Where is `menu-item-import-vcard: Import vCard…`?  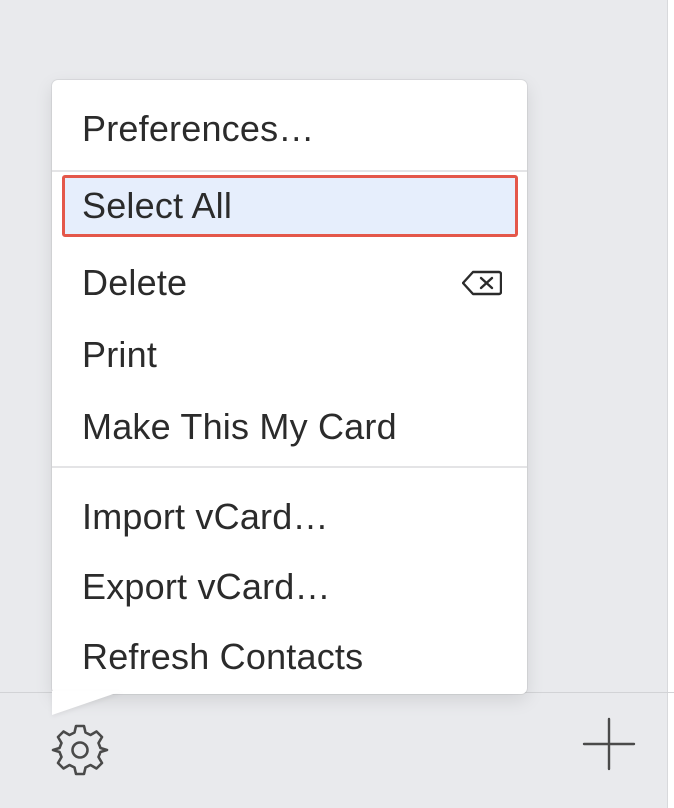 menu-item-import-vcard: Import vCard… is located at coordinates (290, 517).